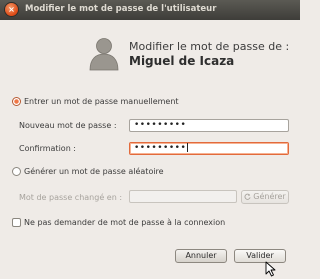 The image size is (320, 279). I want to click on text-cursor, so click(188, 147).